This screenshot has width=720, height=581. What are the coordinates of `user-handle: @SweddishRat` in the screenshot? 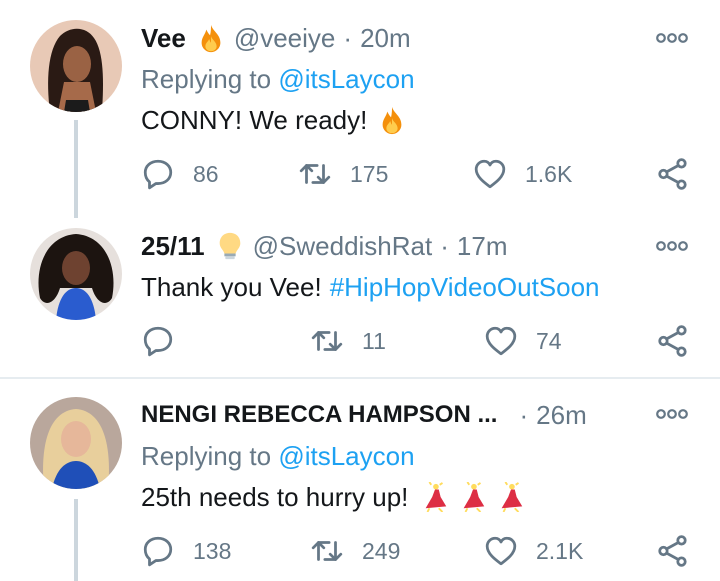 It's located at (343, 246).